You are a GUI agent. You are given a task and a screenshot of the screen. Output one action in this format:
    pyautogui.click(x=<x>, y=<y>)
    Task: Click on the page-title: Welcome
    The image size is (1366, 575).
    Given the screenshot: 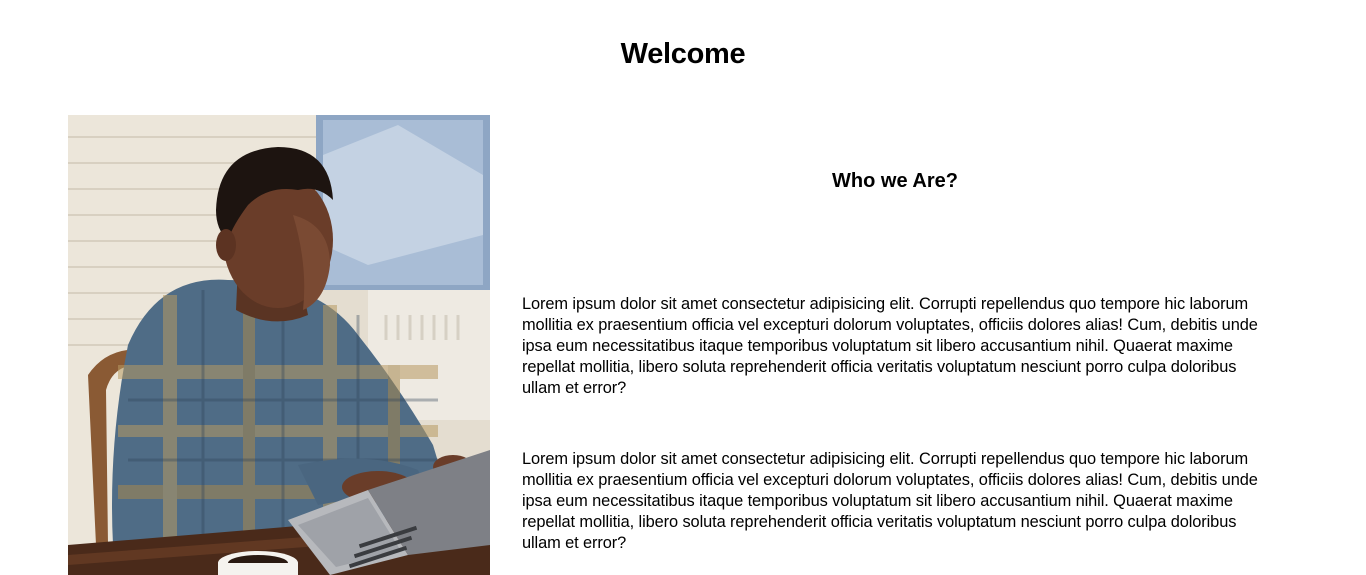 What is the action you would take?
    pyautogui.click(x=683, y=54)
    